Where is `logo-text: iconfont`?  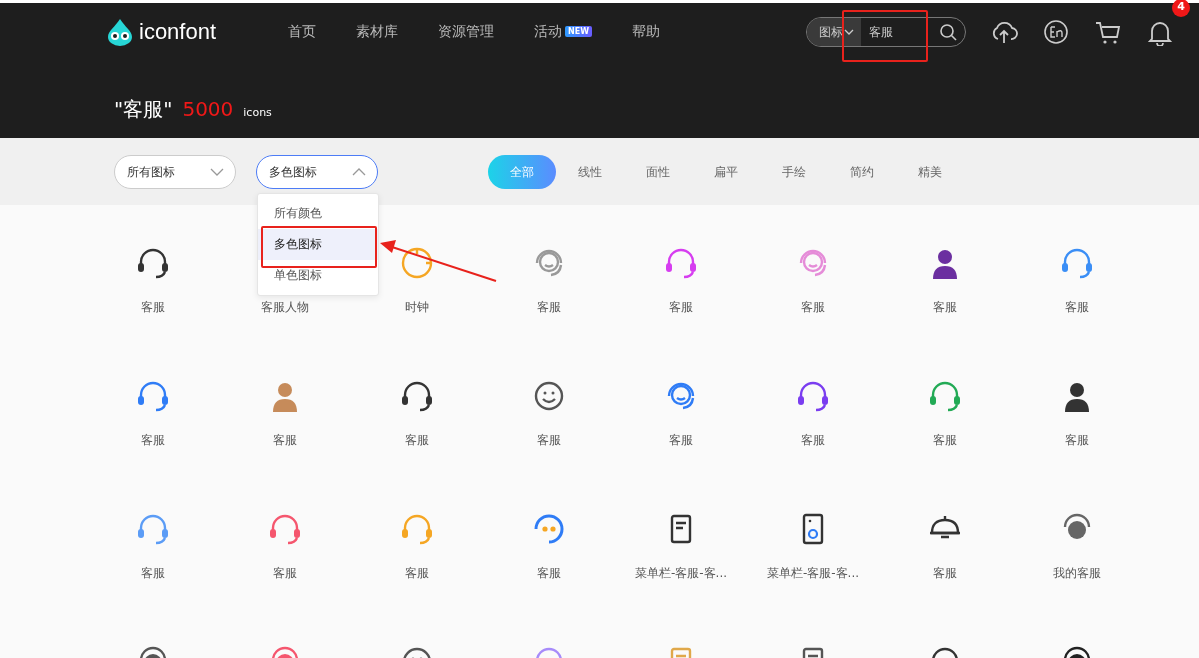
logo-text: iconfont is located at coordinates (178, 32).